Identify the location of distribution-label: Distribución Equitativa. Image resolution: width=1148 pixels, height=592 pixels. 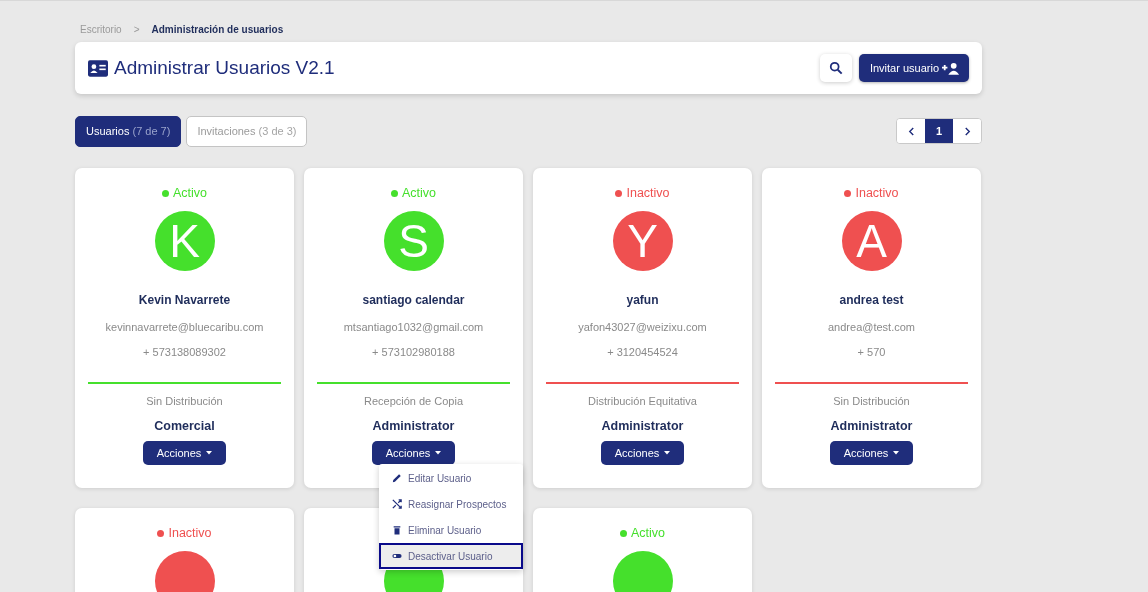
(642, 401).